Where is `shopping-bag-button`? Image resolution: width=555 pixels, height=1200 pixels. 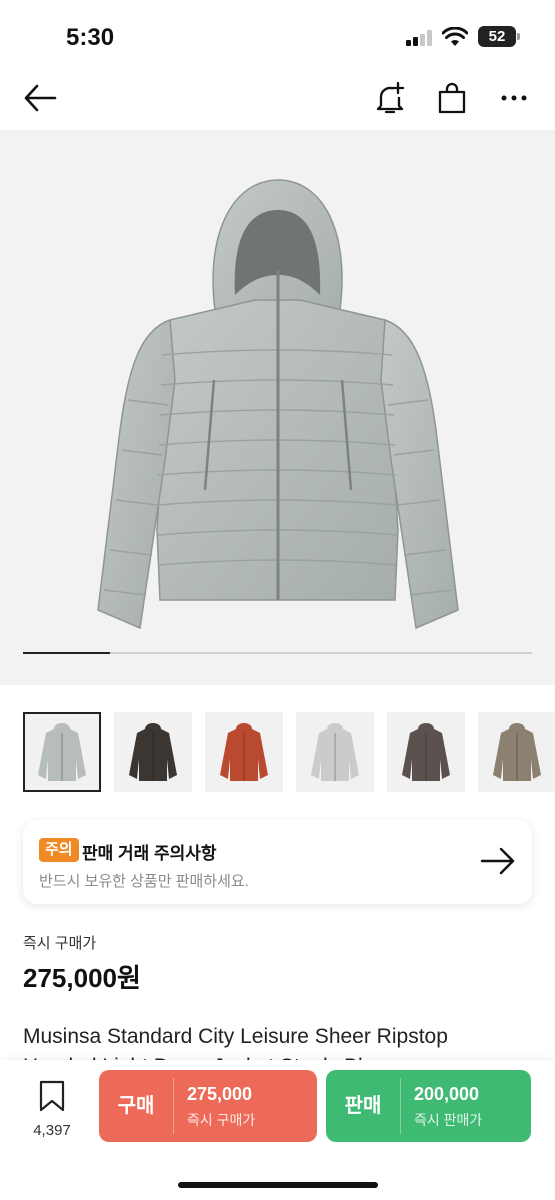
shopping-bag-button is located at coordinates (452, 98).